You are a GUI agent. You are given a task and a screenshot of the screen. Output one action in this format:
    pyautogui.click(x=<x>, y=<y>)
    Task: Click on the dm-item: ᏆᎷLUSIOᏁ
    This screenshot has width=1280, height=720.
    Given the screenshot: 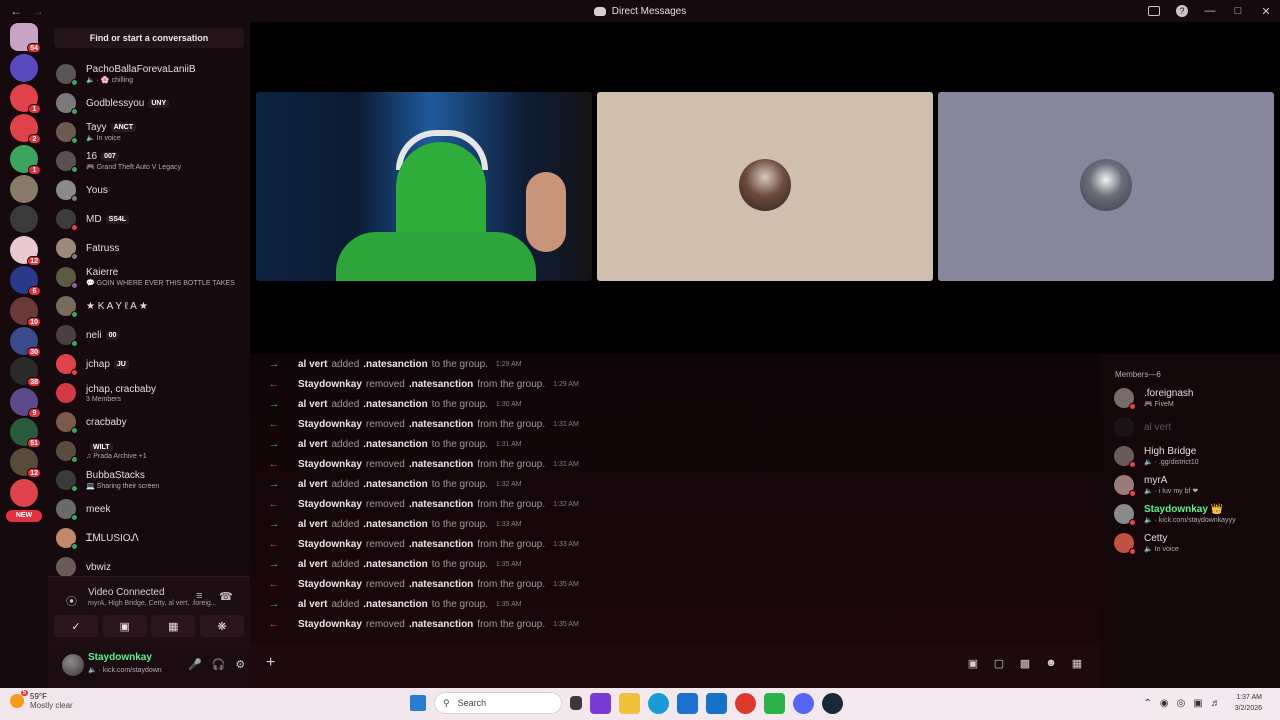 What is the action you would take?
    pyautogui.click(x=151, y=538)
    